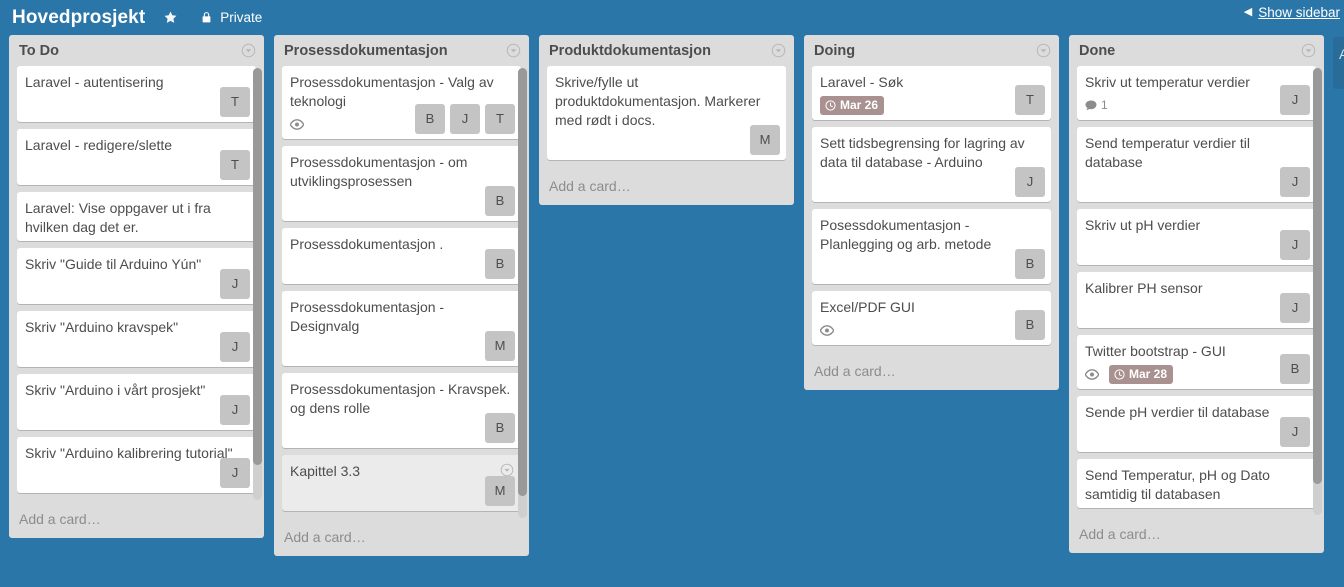 Image resolution: width=1344 pixels, height=587 pixels. I want to click on card-members: M, so click(765, 140).